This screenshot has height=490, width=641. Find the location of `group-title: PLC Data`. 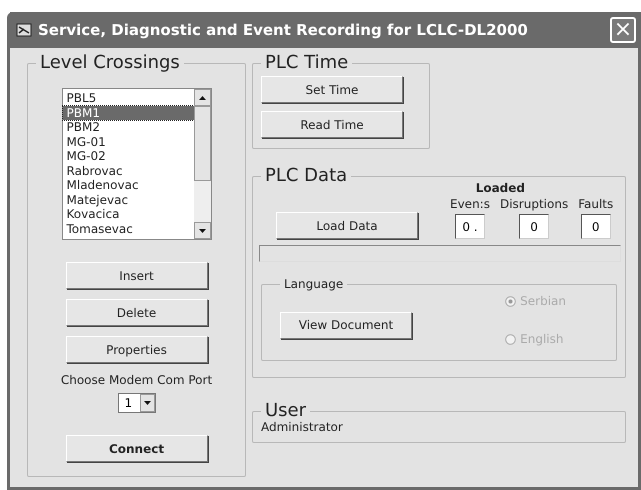

group-title: PLC Data is located at coordinates (306, 176).